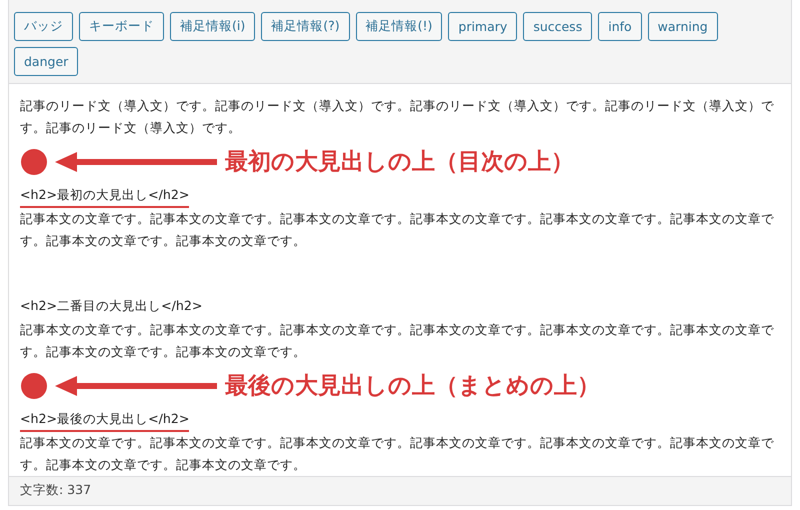  What do you see at coordinates (399, 26) in the screenshot?
I see `toolbar-button: 補足情報(!)` at bounding box center [399, 26].